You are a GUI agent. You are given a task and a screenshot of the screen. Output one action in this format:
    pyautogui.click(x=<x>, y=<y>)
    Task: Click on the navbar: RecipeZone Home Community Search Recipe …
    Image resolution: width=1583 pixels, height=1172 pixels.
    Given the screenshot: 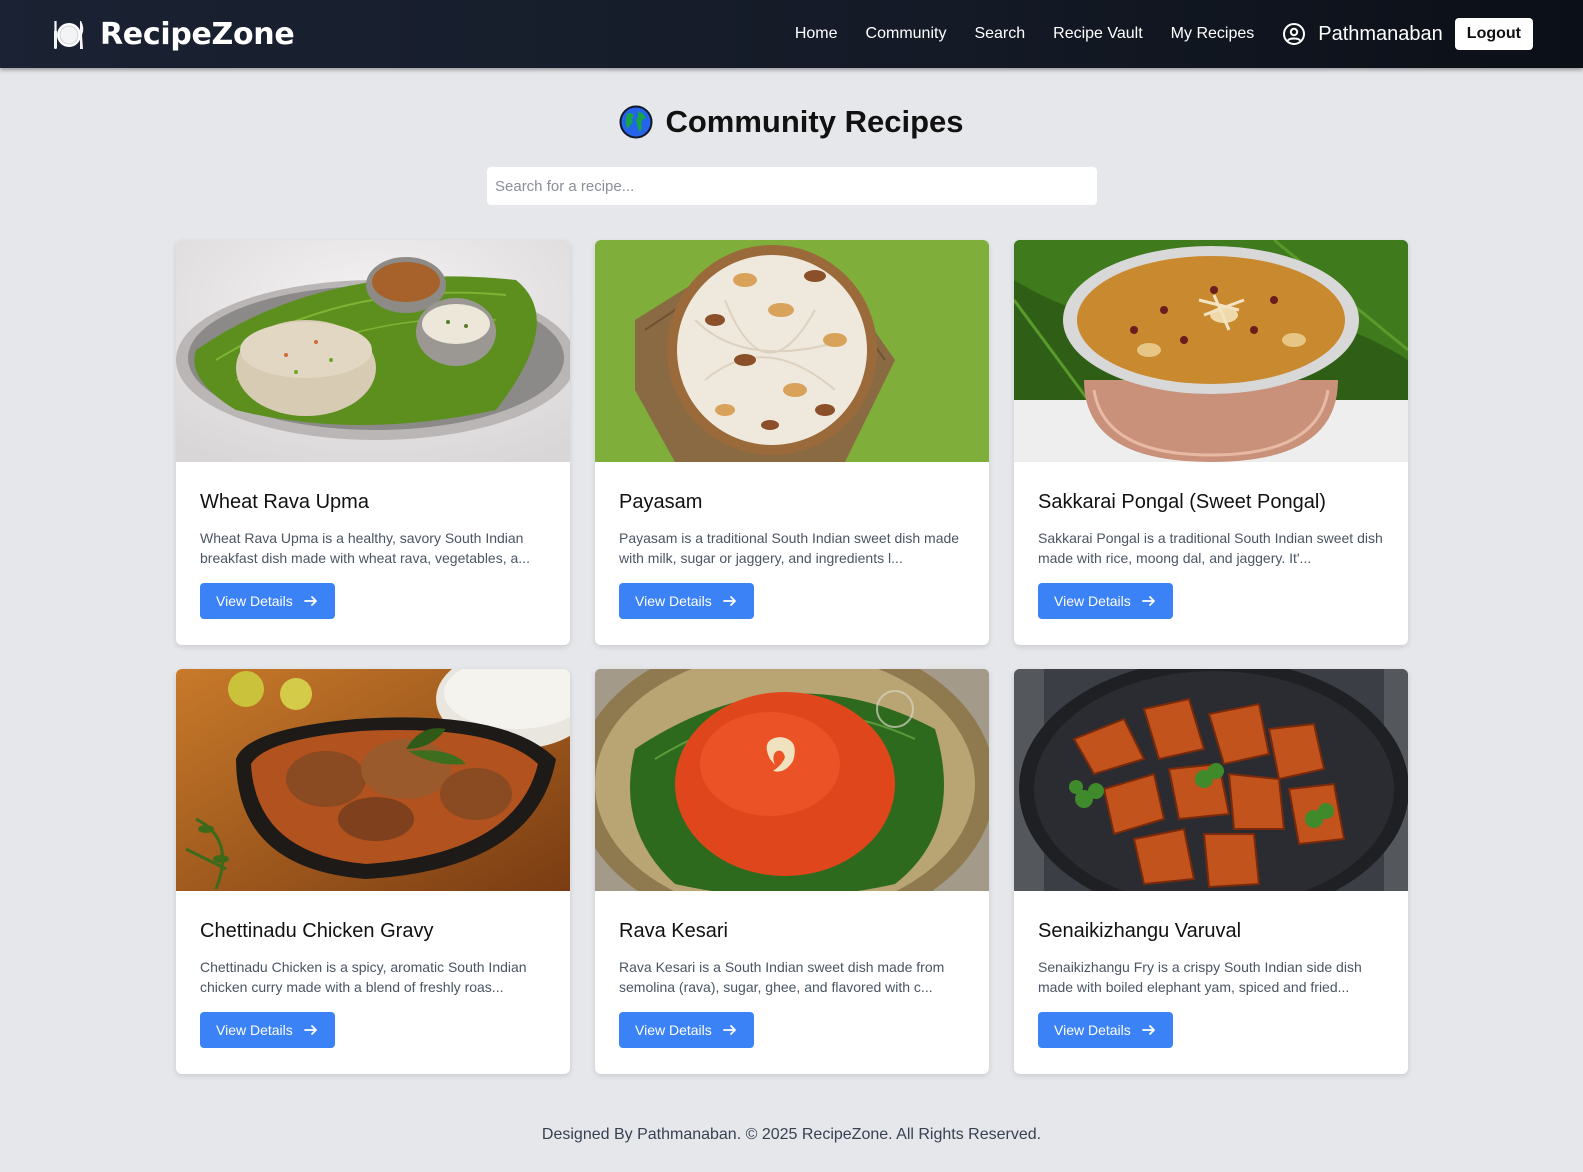 What is the action you would take?
    pyautogui.click(x=791, y=34)
    